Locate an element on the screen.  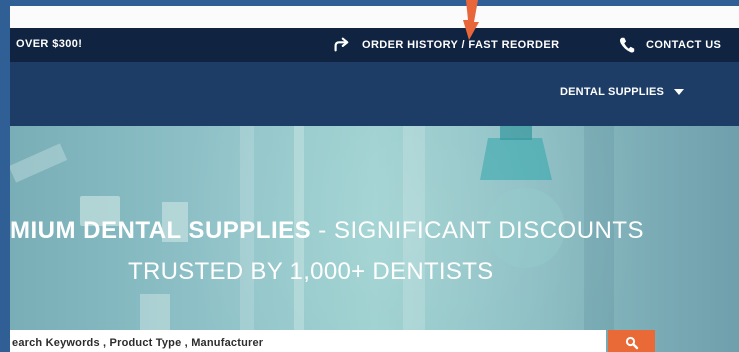
dental-supplies-menu: DENTAL SUPPLIES is located at coordinates (622, 92).